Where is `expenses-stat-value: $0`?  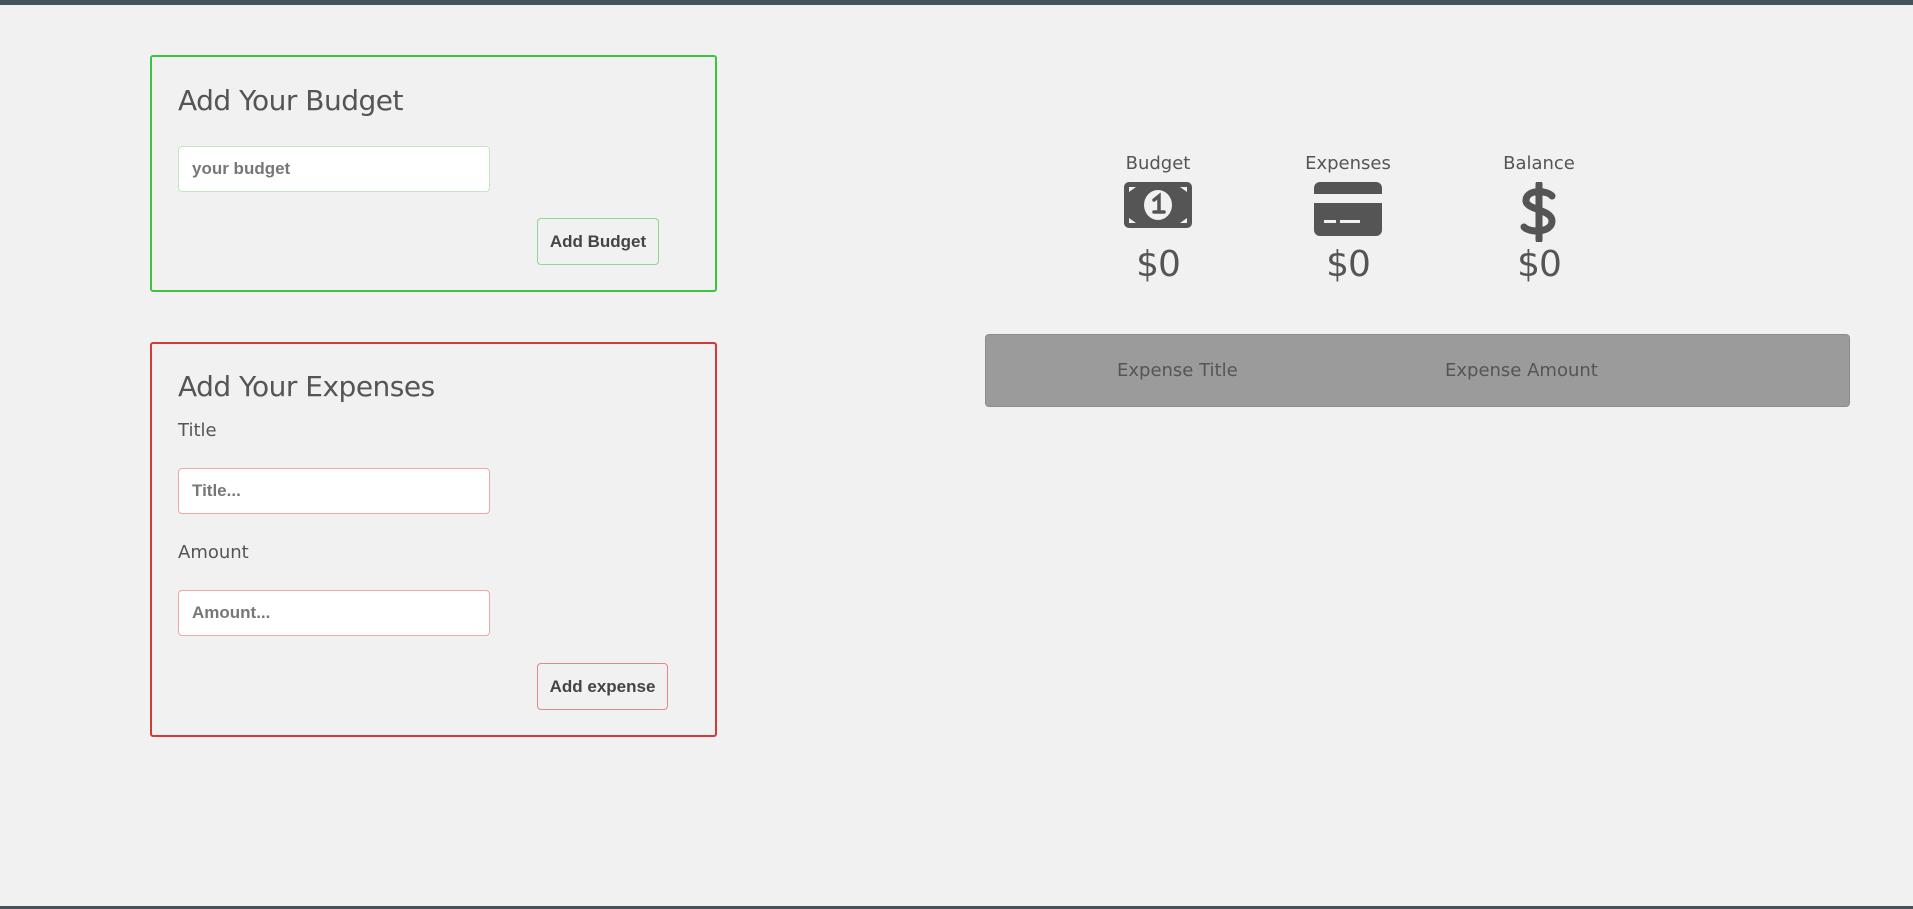
expenses-stat-value: $0 is located at coordinates (1348, 264).